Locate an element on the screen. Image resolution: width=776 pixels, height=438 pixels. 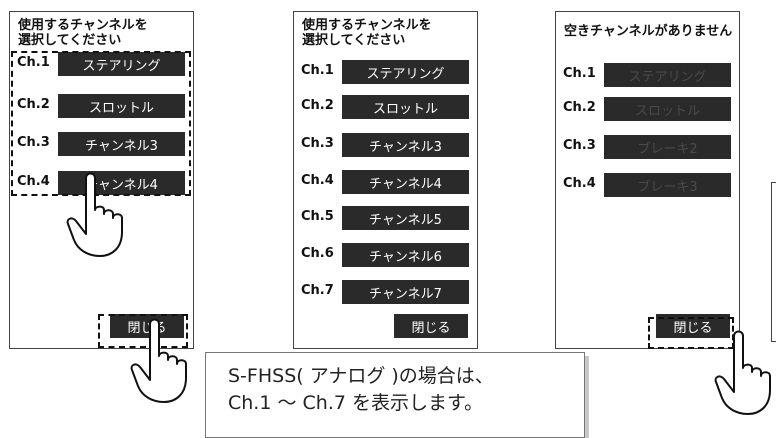
partial-screen is located at coordinates (773, 262).